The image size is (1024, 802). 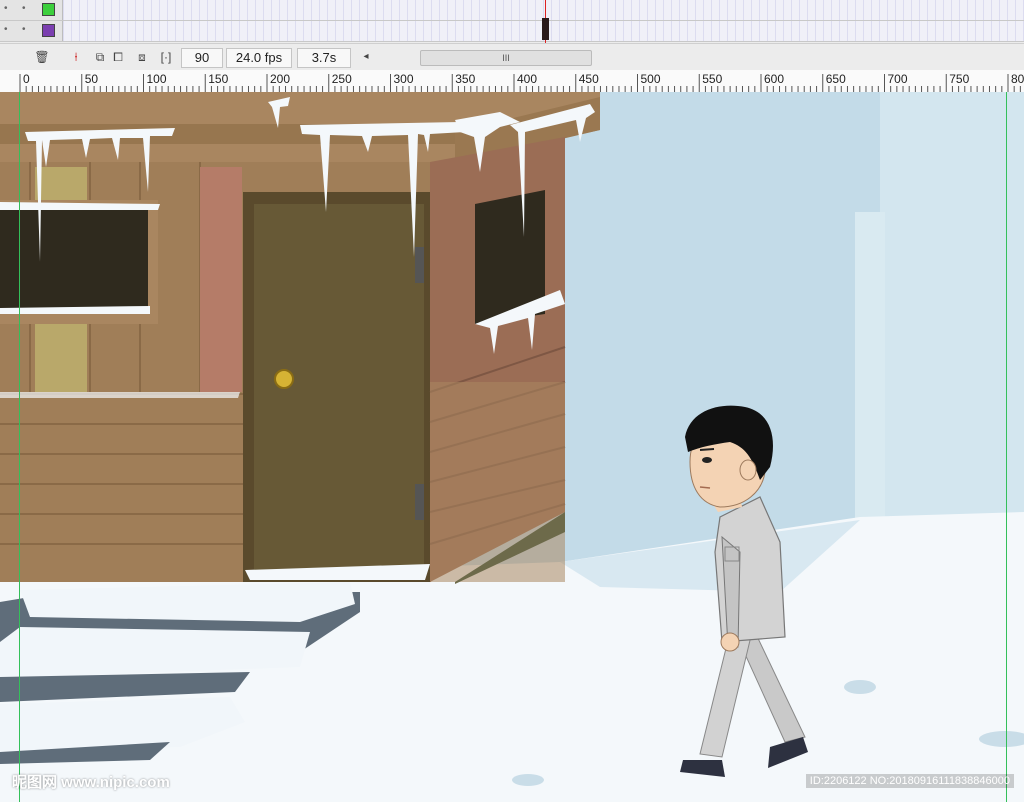 What do you see at coordinates (1017, 79) in the screenshot?
I see `ruler-tick-label: 80` at bounding box center [1017, 79].